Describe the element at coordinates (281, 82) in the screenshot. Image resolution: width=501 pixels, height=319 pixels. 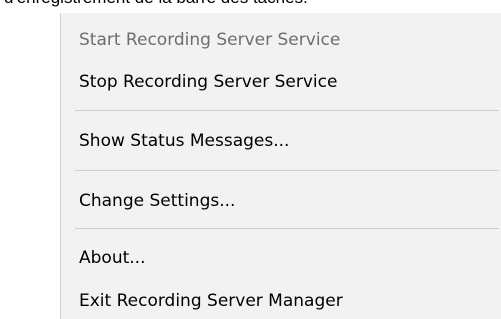
I see `menu-item-stop-recording-server-service: Stop Recording Server Service` at that location.